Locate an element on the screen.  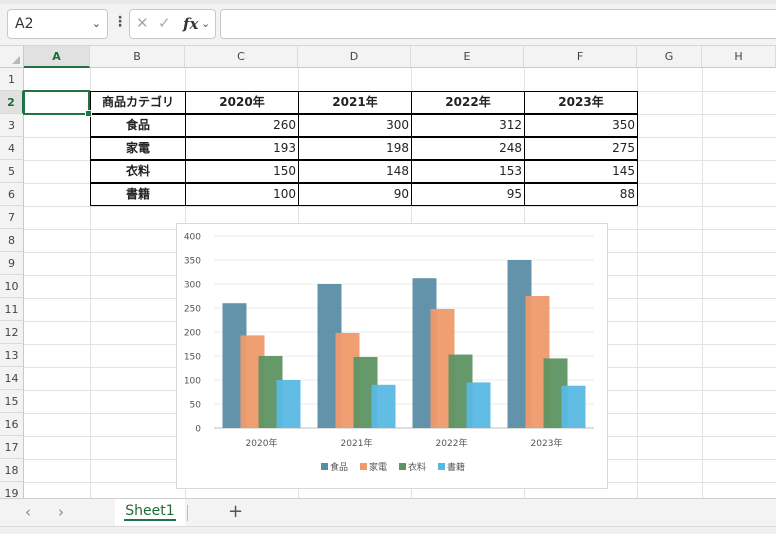
table-value-cell: 312 is located at coordinates (468, 125).